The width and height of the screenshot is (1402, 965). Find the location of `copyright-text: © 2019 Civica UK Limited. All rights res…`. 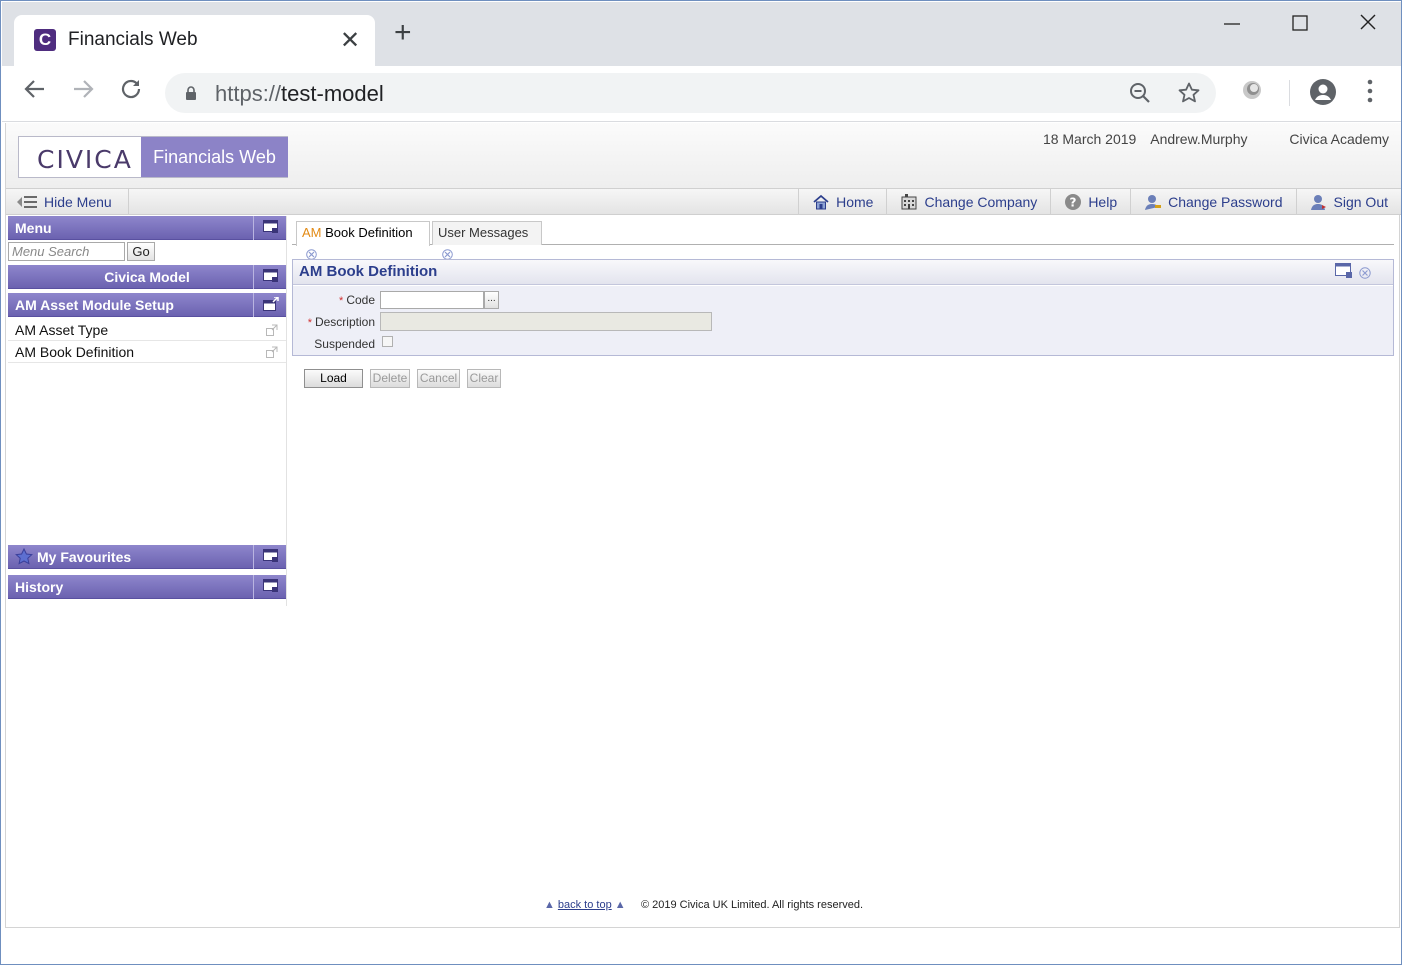

copyright-text: © 2019 Civica UK Limited. All rights res… is located at coordinates (752, 905).